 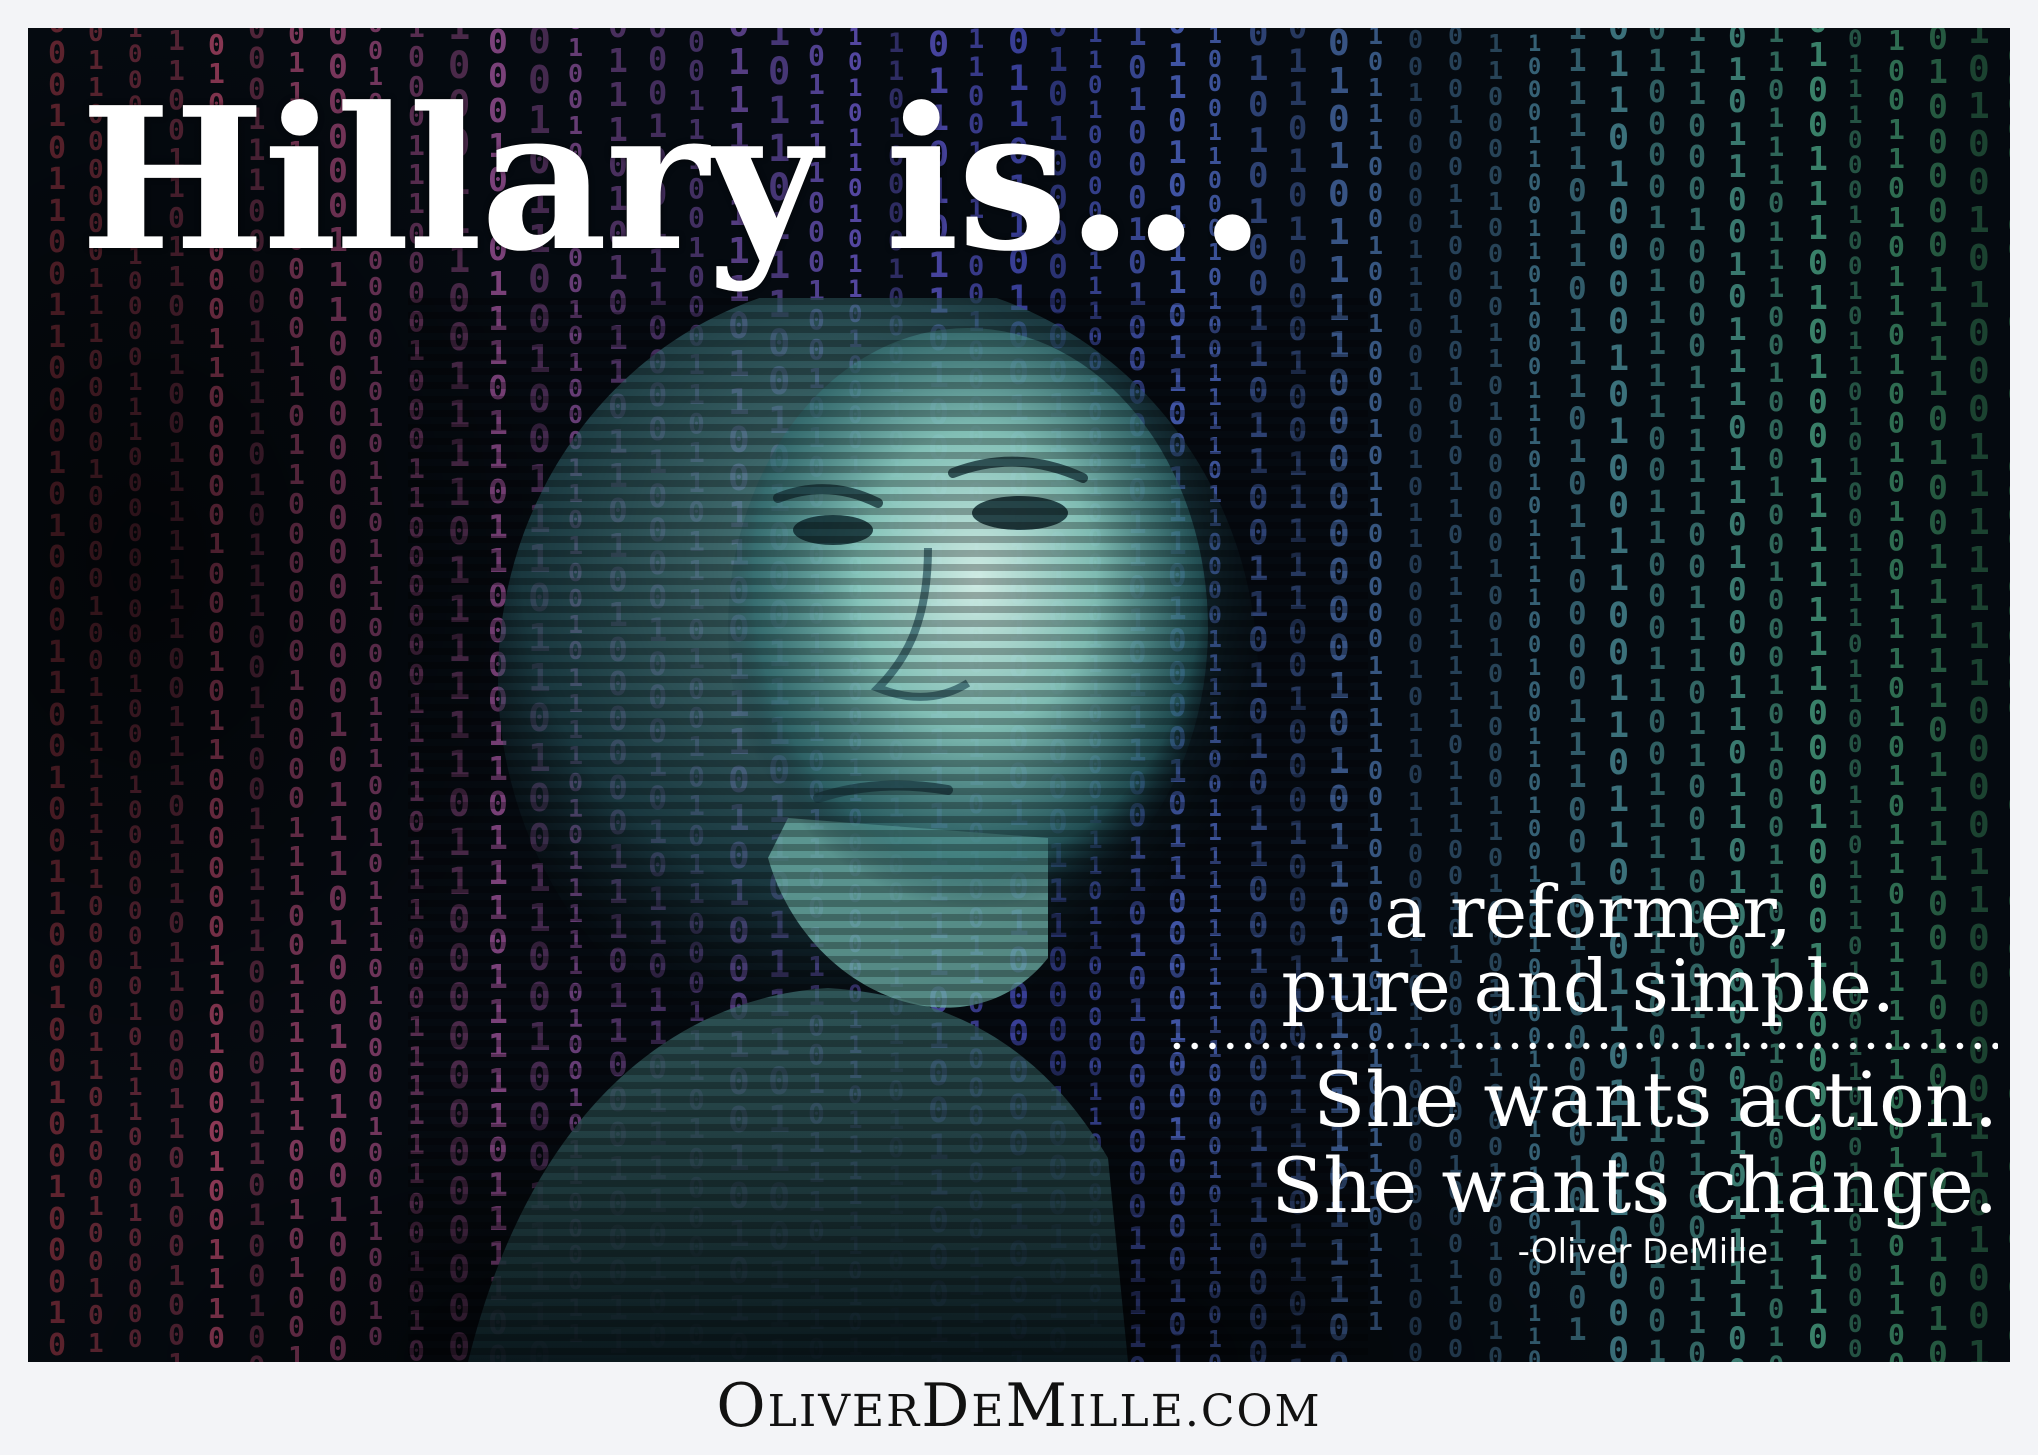 What do you see at coordinates (1588, 912) in the screenshot?
I see `quote-line: a reformer,` at bounding box center [1588, 912].